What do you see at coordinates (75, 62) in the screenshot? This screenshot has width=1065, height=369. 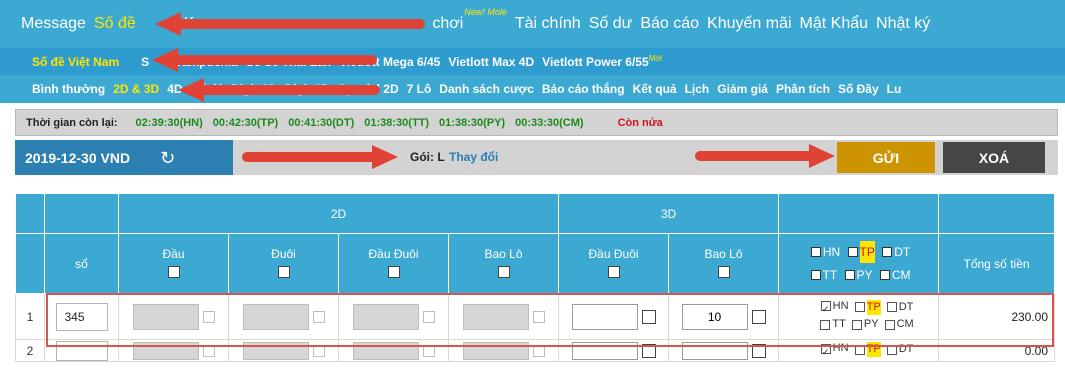 I see `nav-so-de-viet-nam: Số đề Việt Nam` at bounding box center [75, 62].